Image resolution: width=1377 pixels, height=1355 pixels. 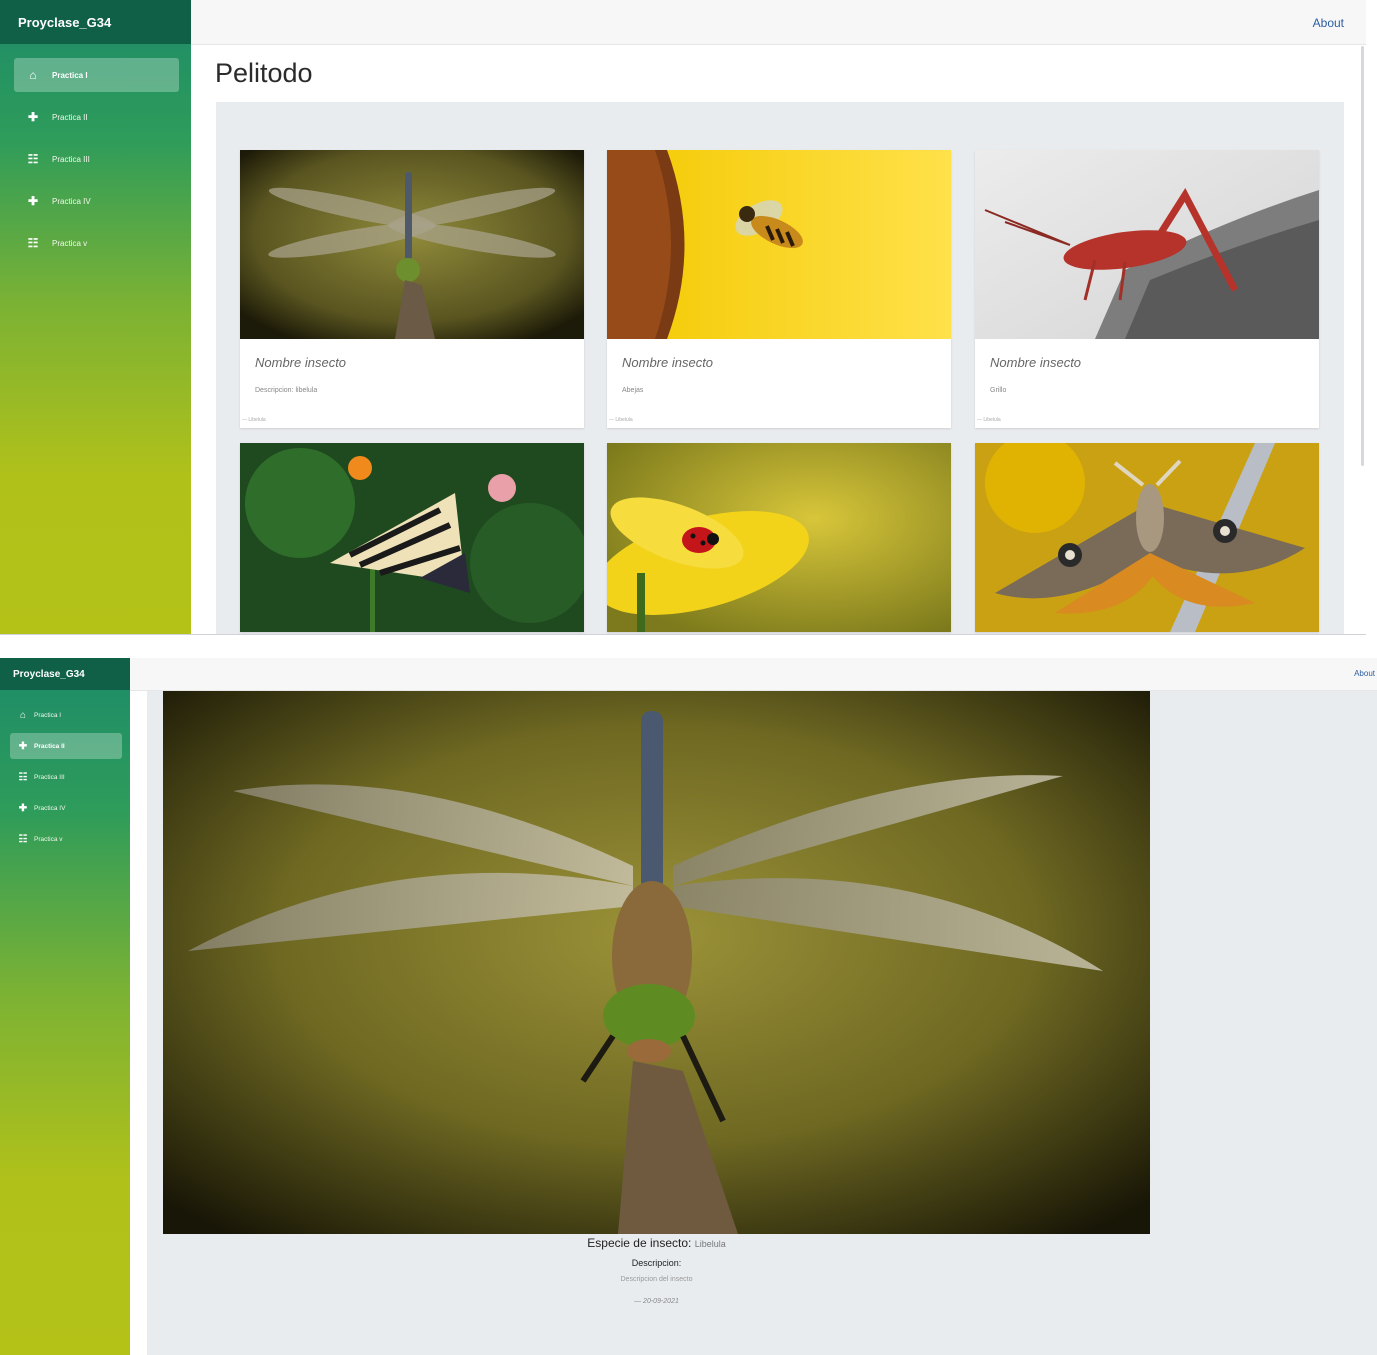 What do you see at coordinates (656, 1263) in the screenshot?
I see `description-label: Descripcion:` at bounding box center [656, 1263].